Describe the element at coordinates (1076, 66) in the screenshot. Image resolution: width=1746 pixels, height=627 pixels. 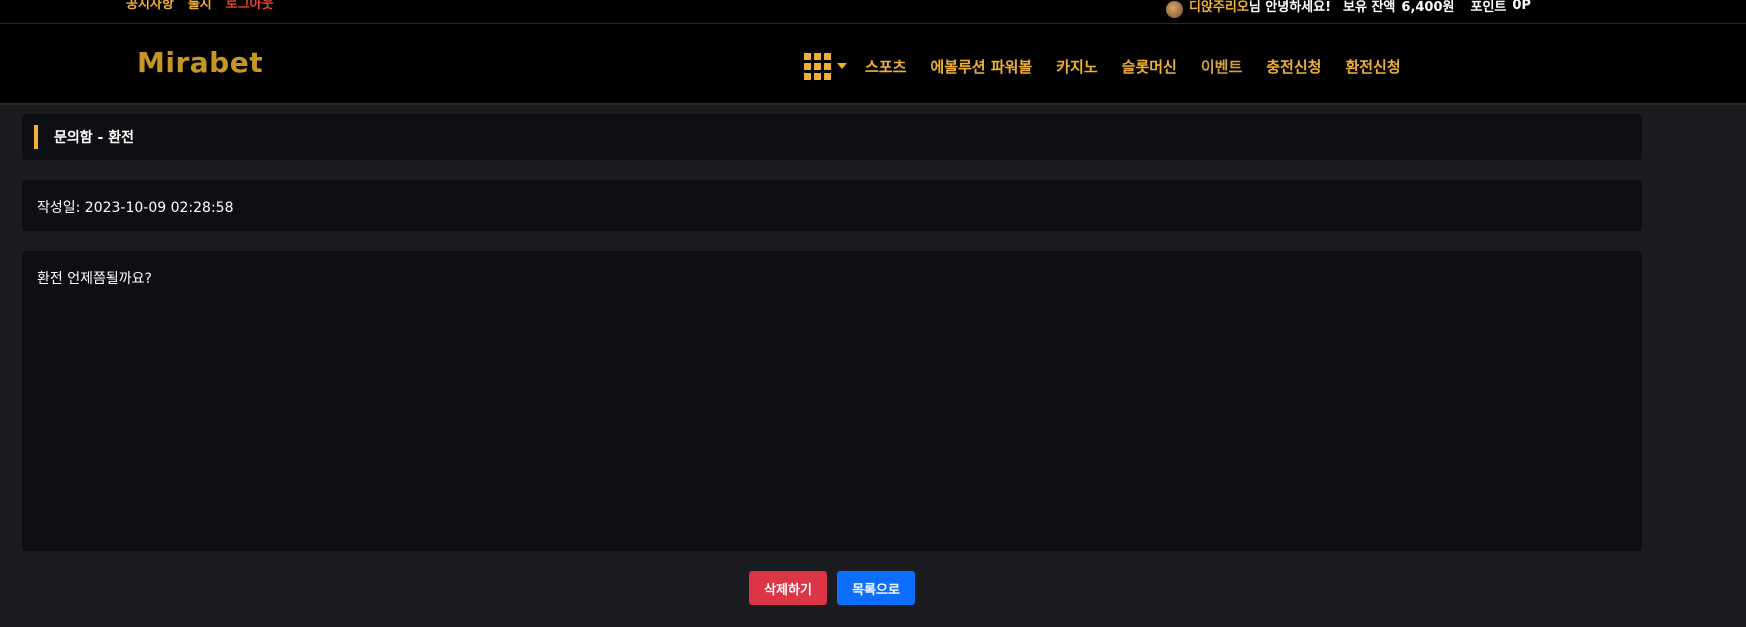
I see `nav-casino: 카지노` at that location.